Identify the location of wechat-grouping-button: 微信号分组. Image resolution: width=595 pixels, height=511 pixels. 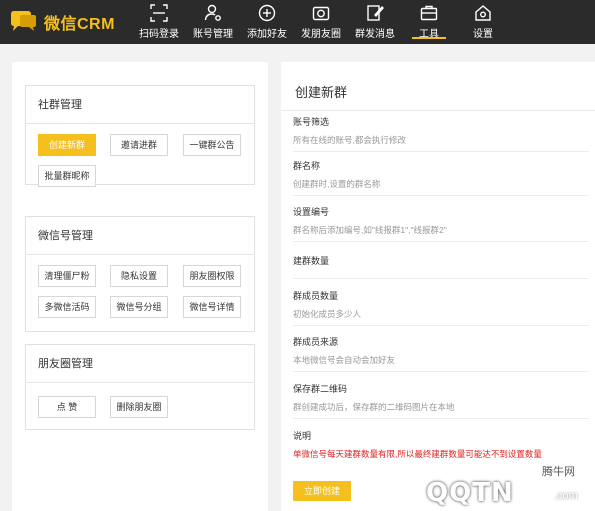
(139, 307).